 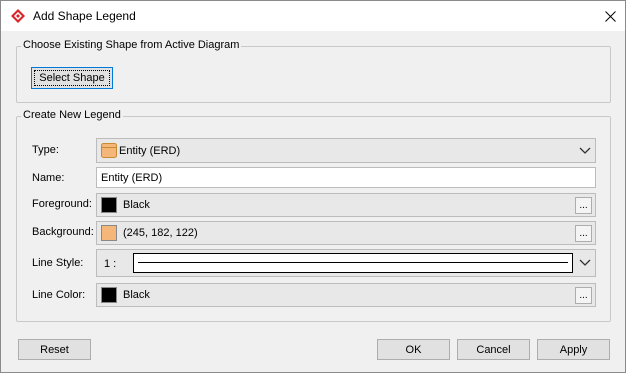 I want to click on line-style-preview, so click(x=353, y=263).